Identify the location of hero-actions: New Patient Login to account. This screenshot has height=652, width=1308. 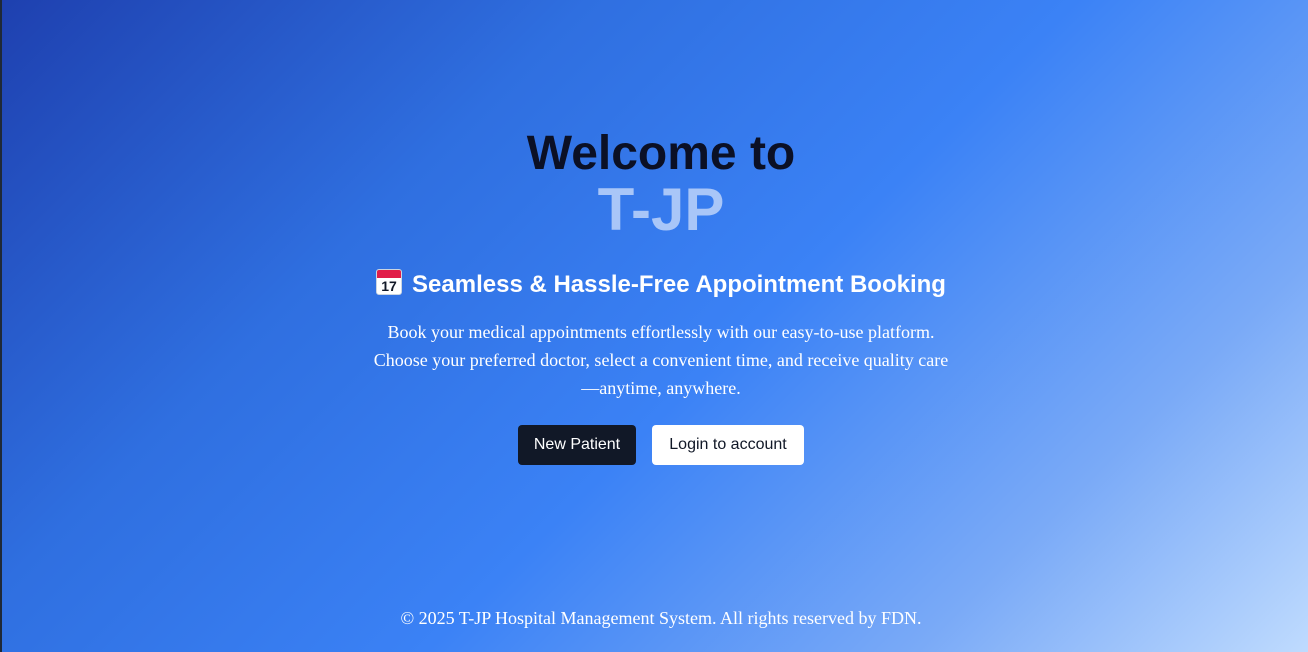
(661, 445).